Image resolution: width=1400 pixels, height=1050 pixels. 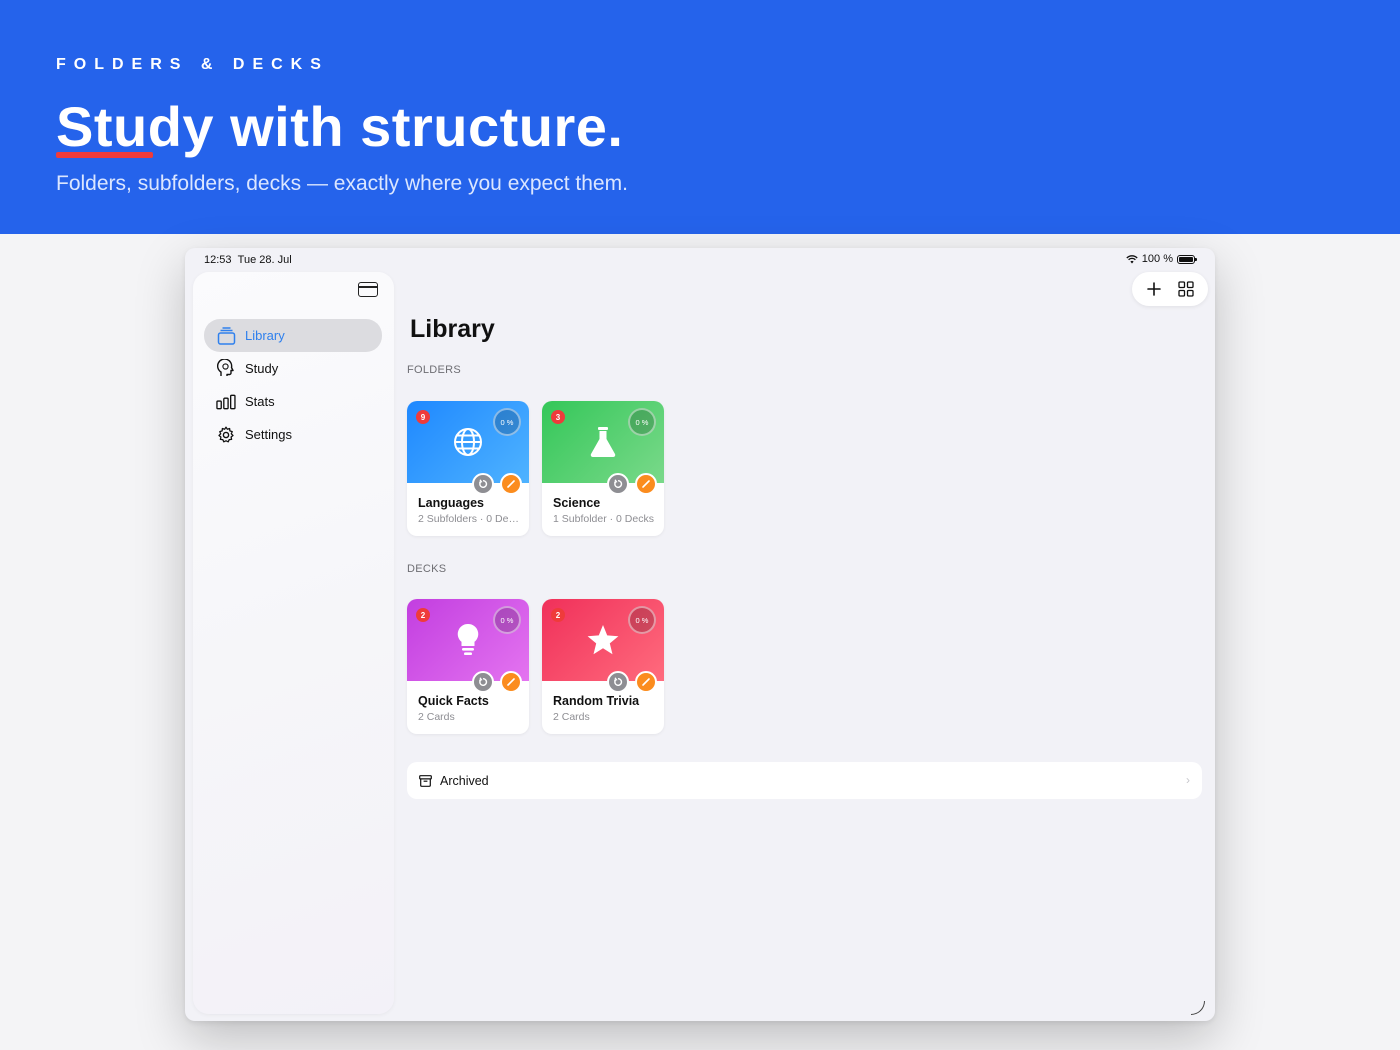 What do you see at coordinates (192, 64) in the screenshot?
I see `eyebrow-text: FOLDERS & DECKS` at bounding box center [192, 64].